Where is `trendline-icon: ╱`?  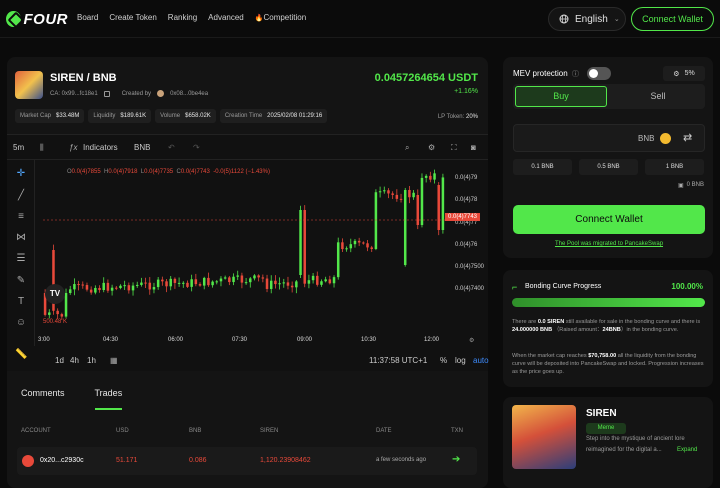 trendline-icon: ╱ is located at coordinates (21, 196).